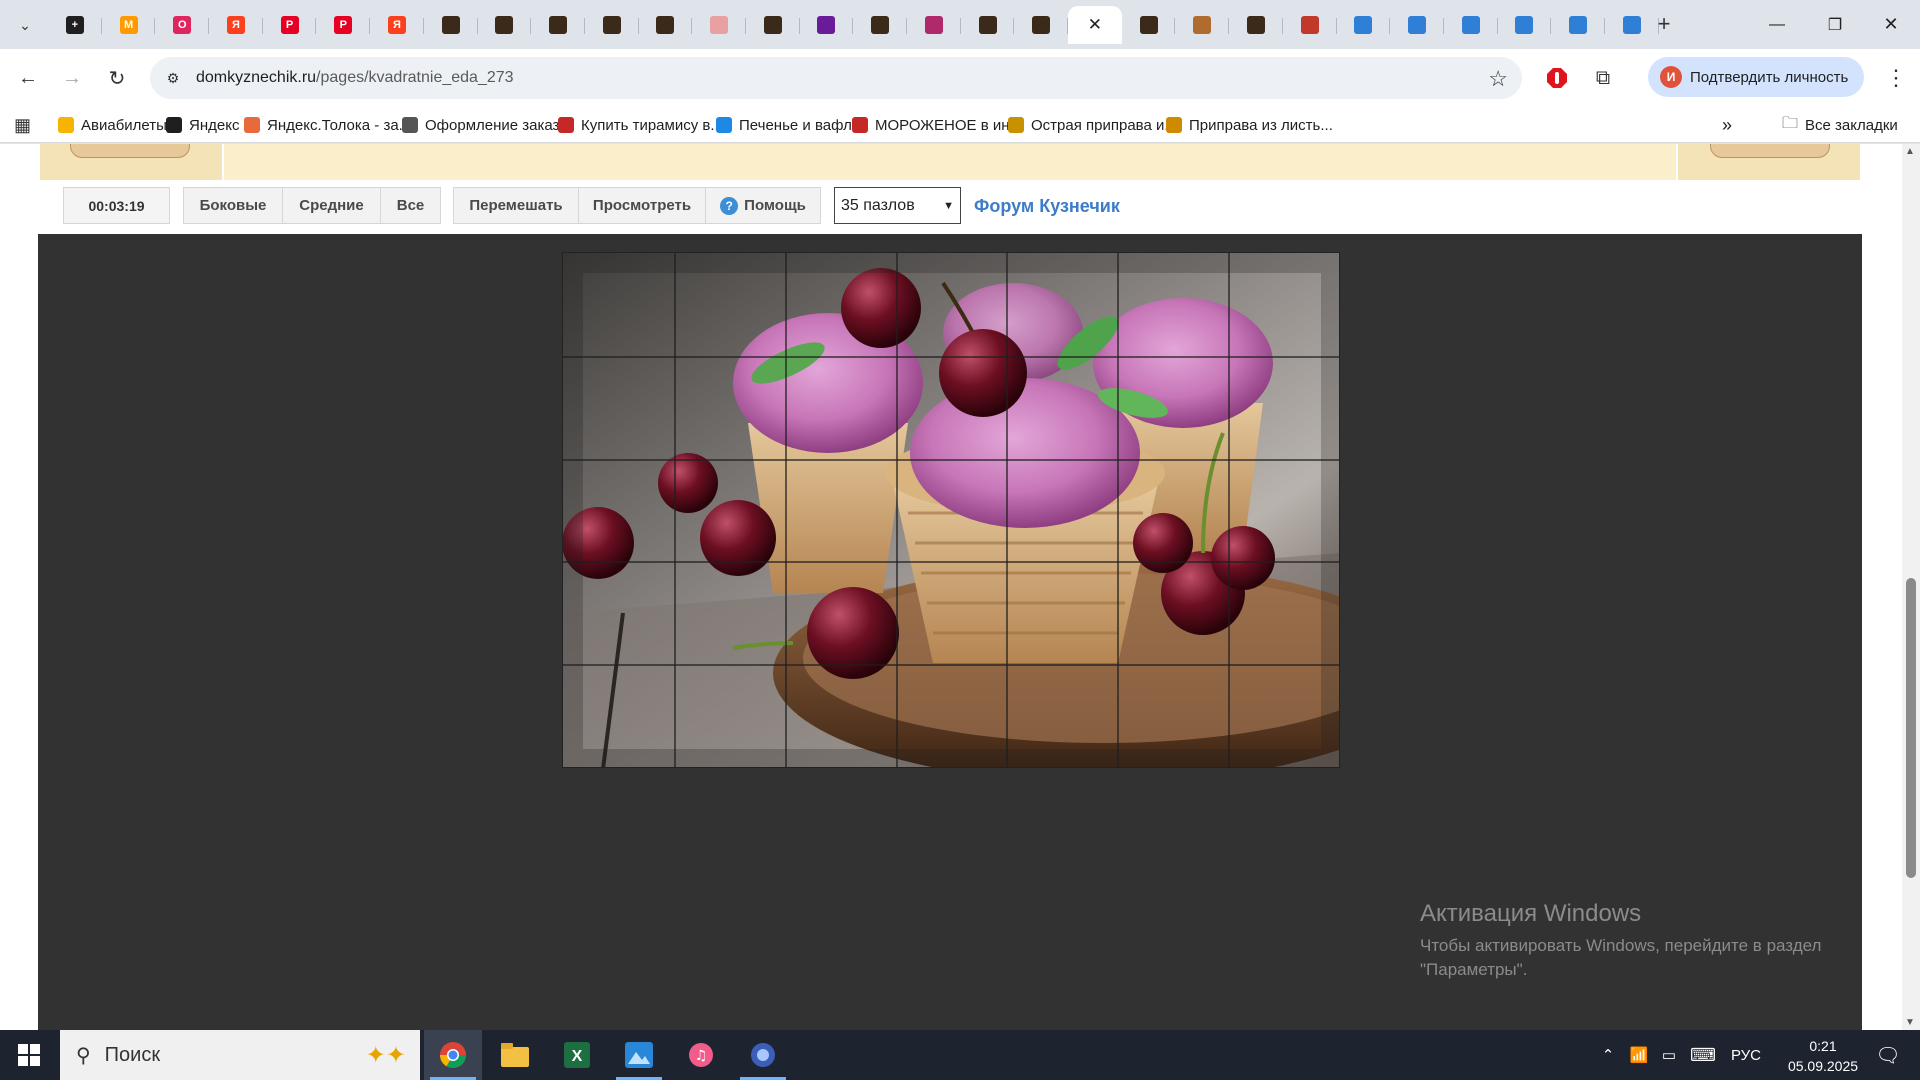  Describe the element at coordinates (1498, 79) in the screenshot. I see `bookmark-star-icon: ☆` at that location.